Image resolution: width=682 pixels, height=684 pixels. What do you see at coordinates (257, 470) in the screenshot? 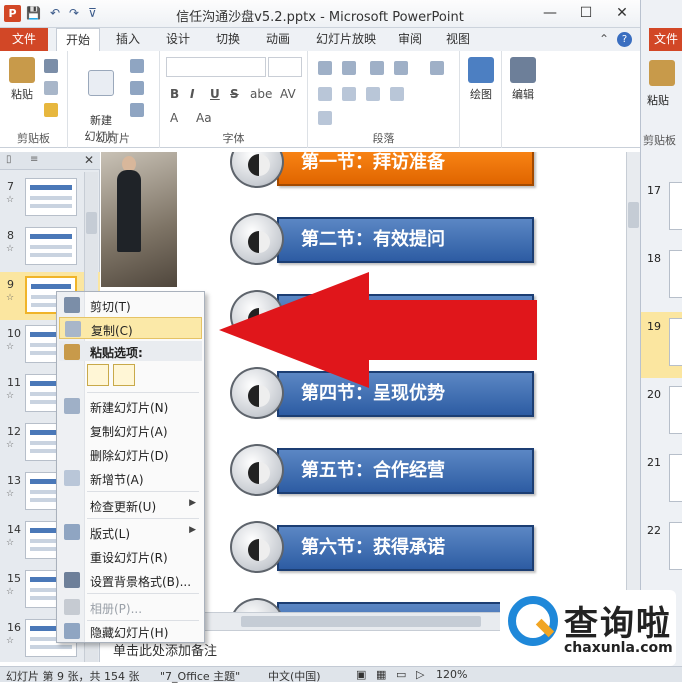
I see `yin-yang-badge-icon` at bounding box center [257, 470].